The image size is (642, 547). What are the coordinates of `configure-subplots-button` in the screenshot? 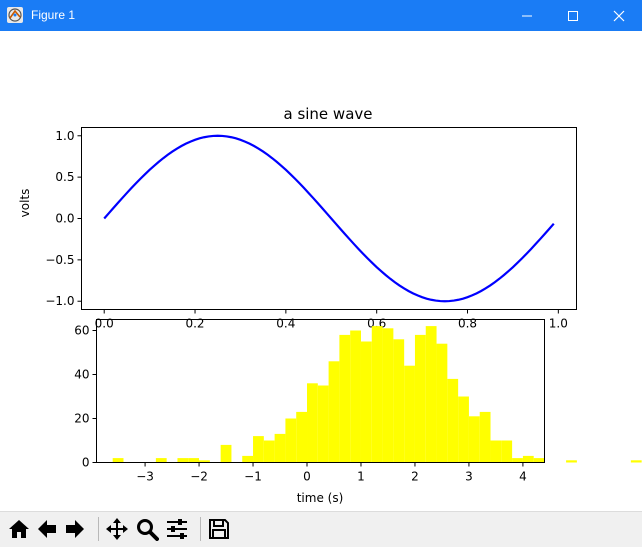 It's located at (177, 529).